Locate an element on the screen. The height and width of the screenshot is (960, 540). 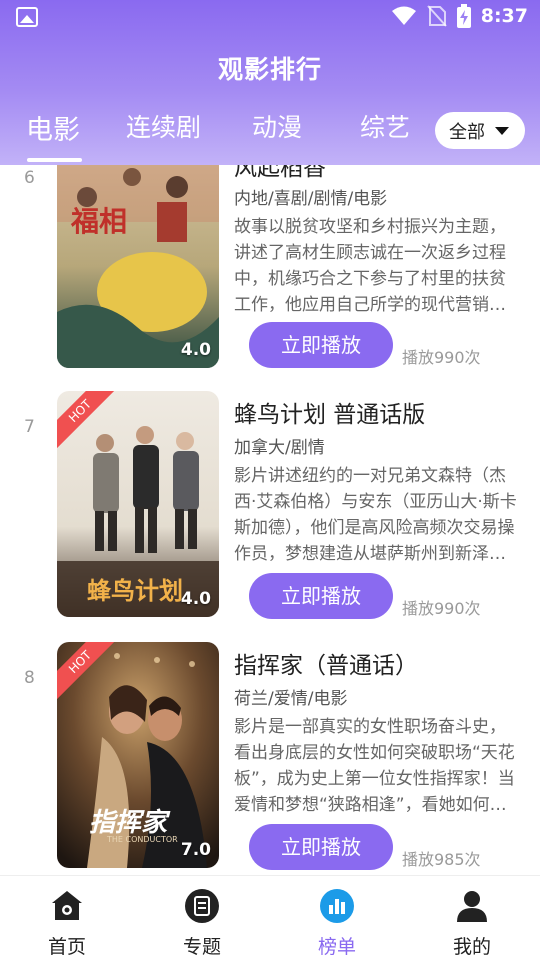
profile-icon is located at coordinates (472, 906).